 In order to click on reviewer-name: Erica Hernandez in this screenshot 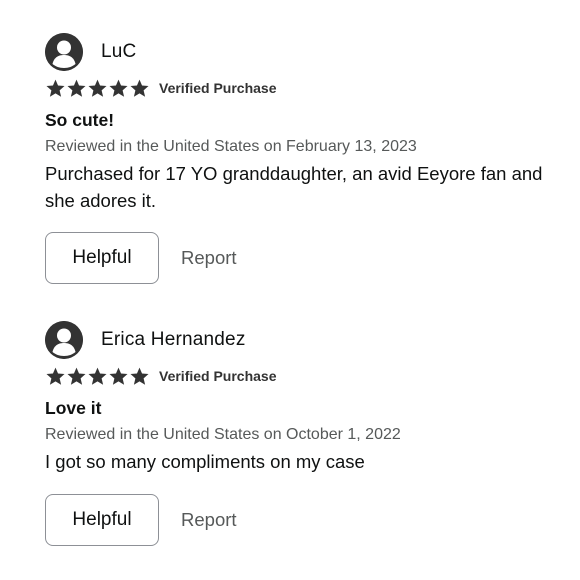, I will do `click(173, 340)`.